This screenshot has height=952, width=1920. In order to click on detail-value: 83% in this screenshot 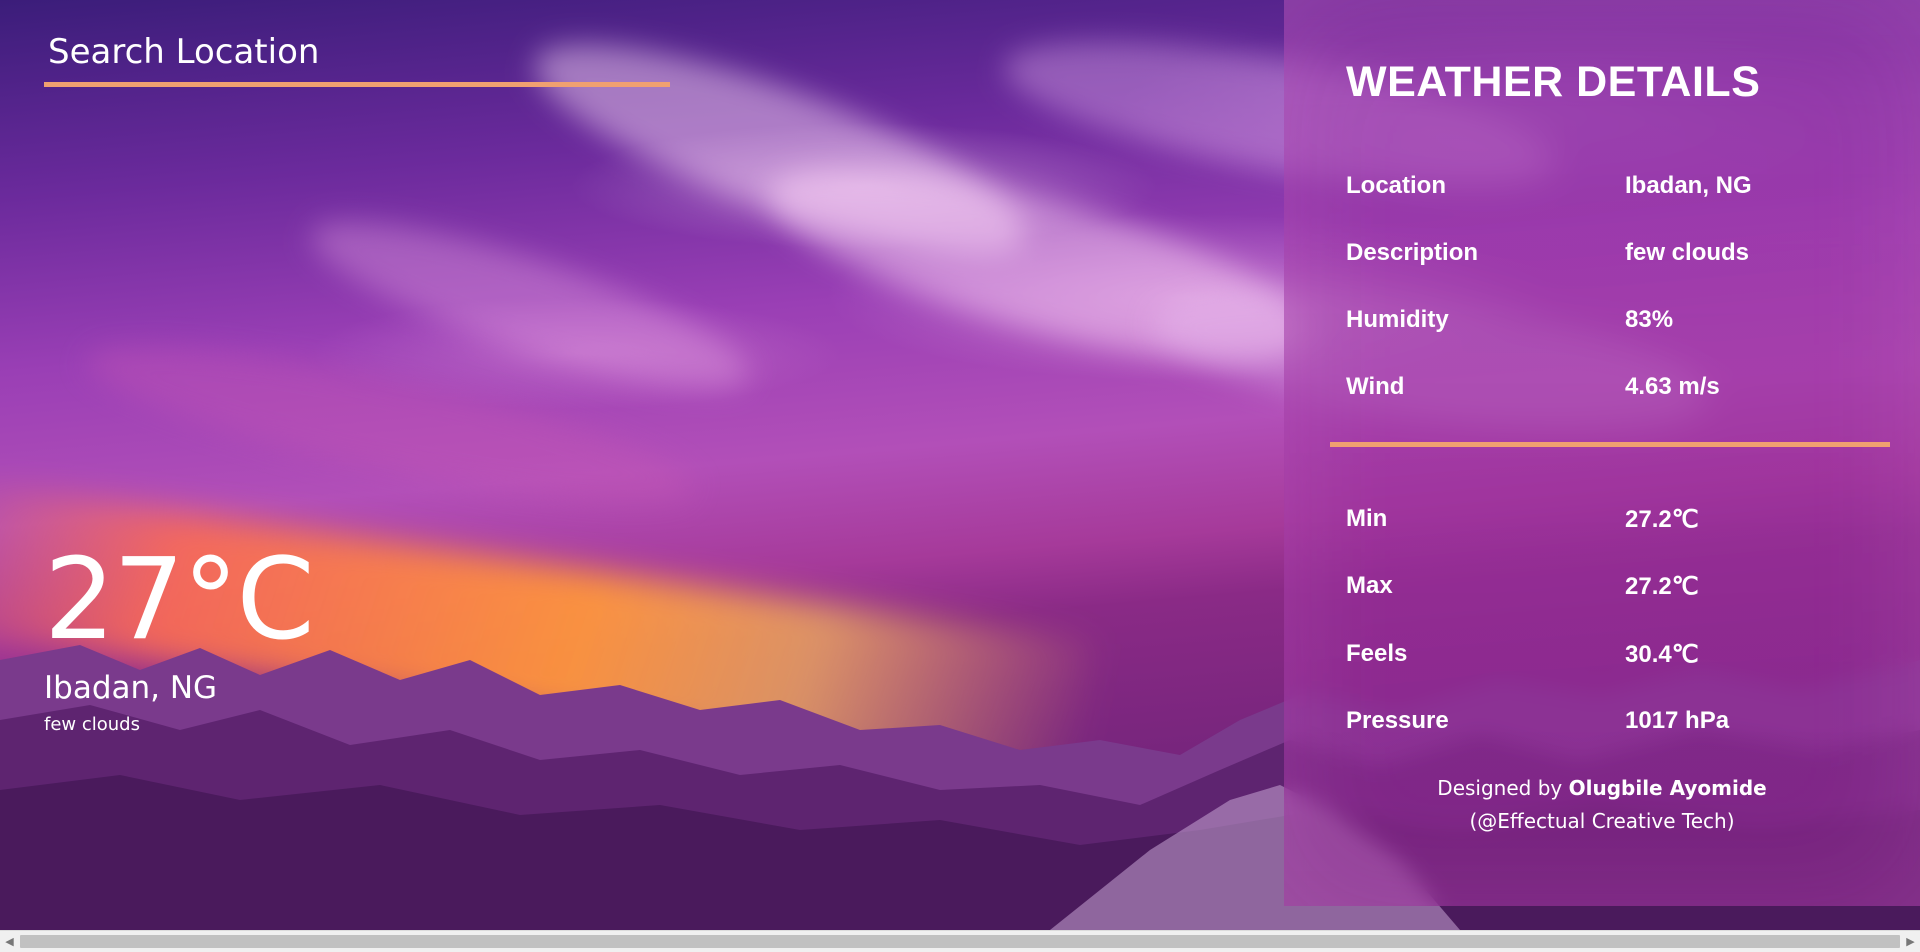, I will do `click(1649, 319)`.